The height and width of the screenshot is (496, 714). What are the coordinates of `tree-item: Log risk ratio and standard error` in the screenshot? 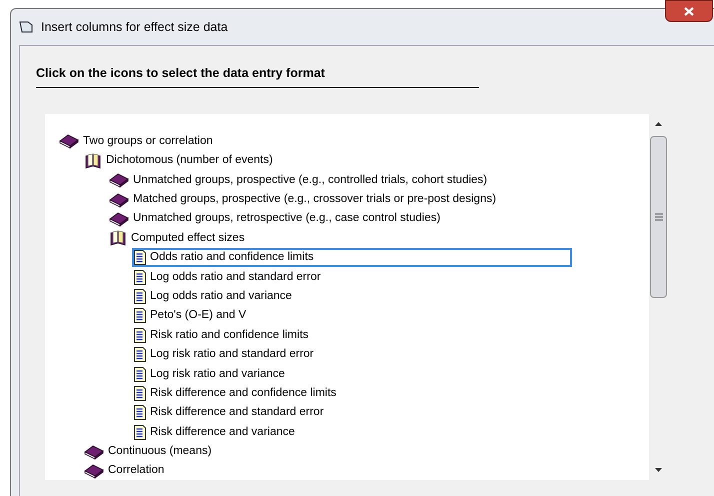 It's located at (226, 354).